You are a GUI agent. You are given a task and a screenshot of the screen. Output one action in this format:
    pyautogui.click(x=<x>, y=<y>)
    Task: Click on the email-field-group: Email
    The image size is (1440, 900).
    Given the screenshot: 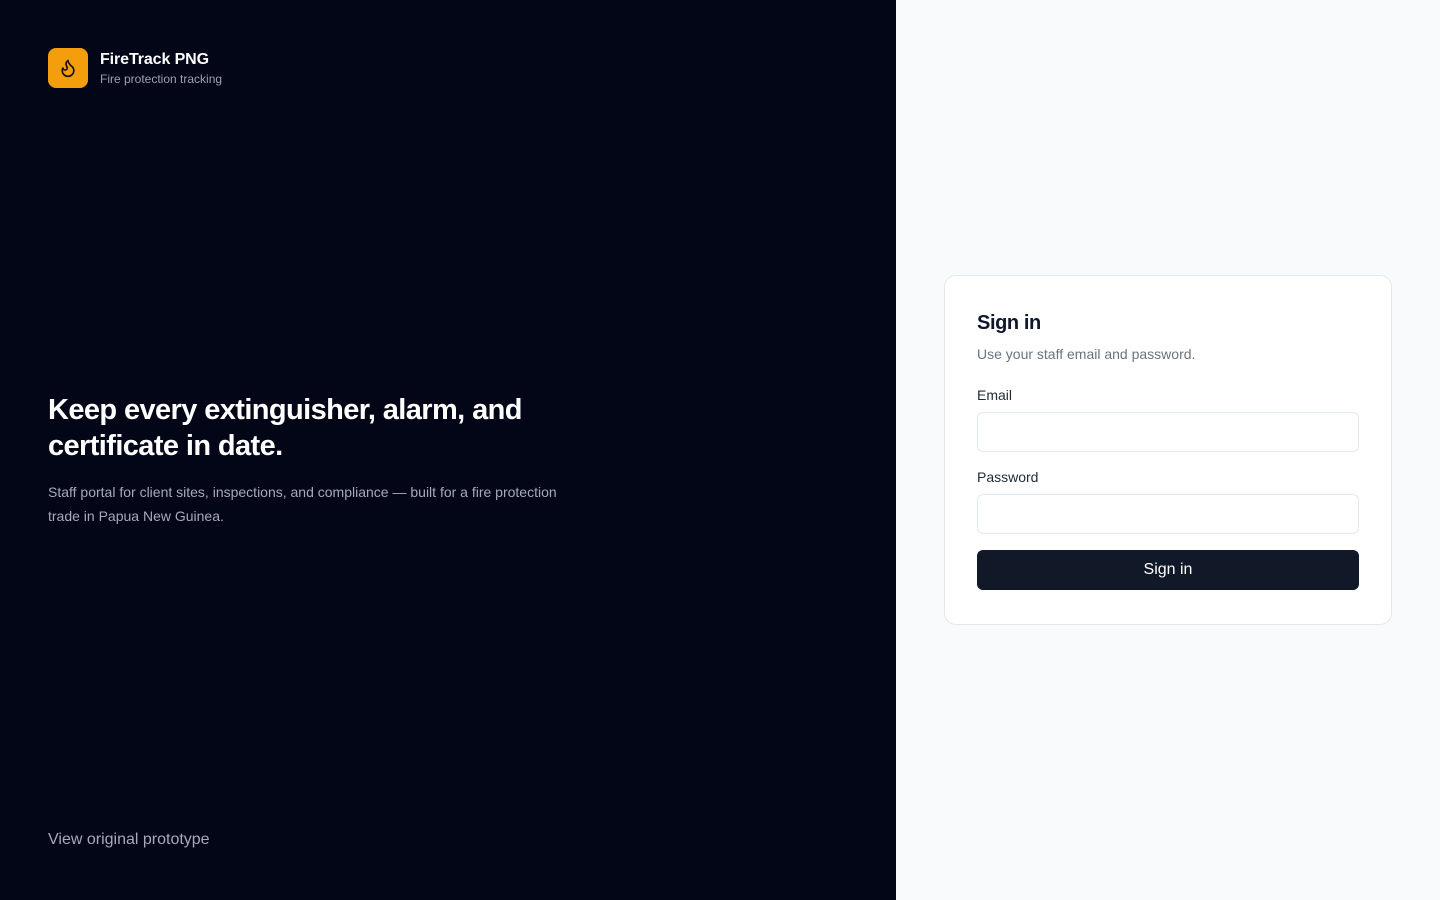 What is the action you would take?
    pyautogui.click(x=1168, y=419)
    